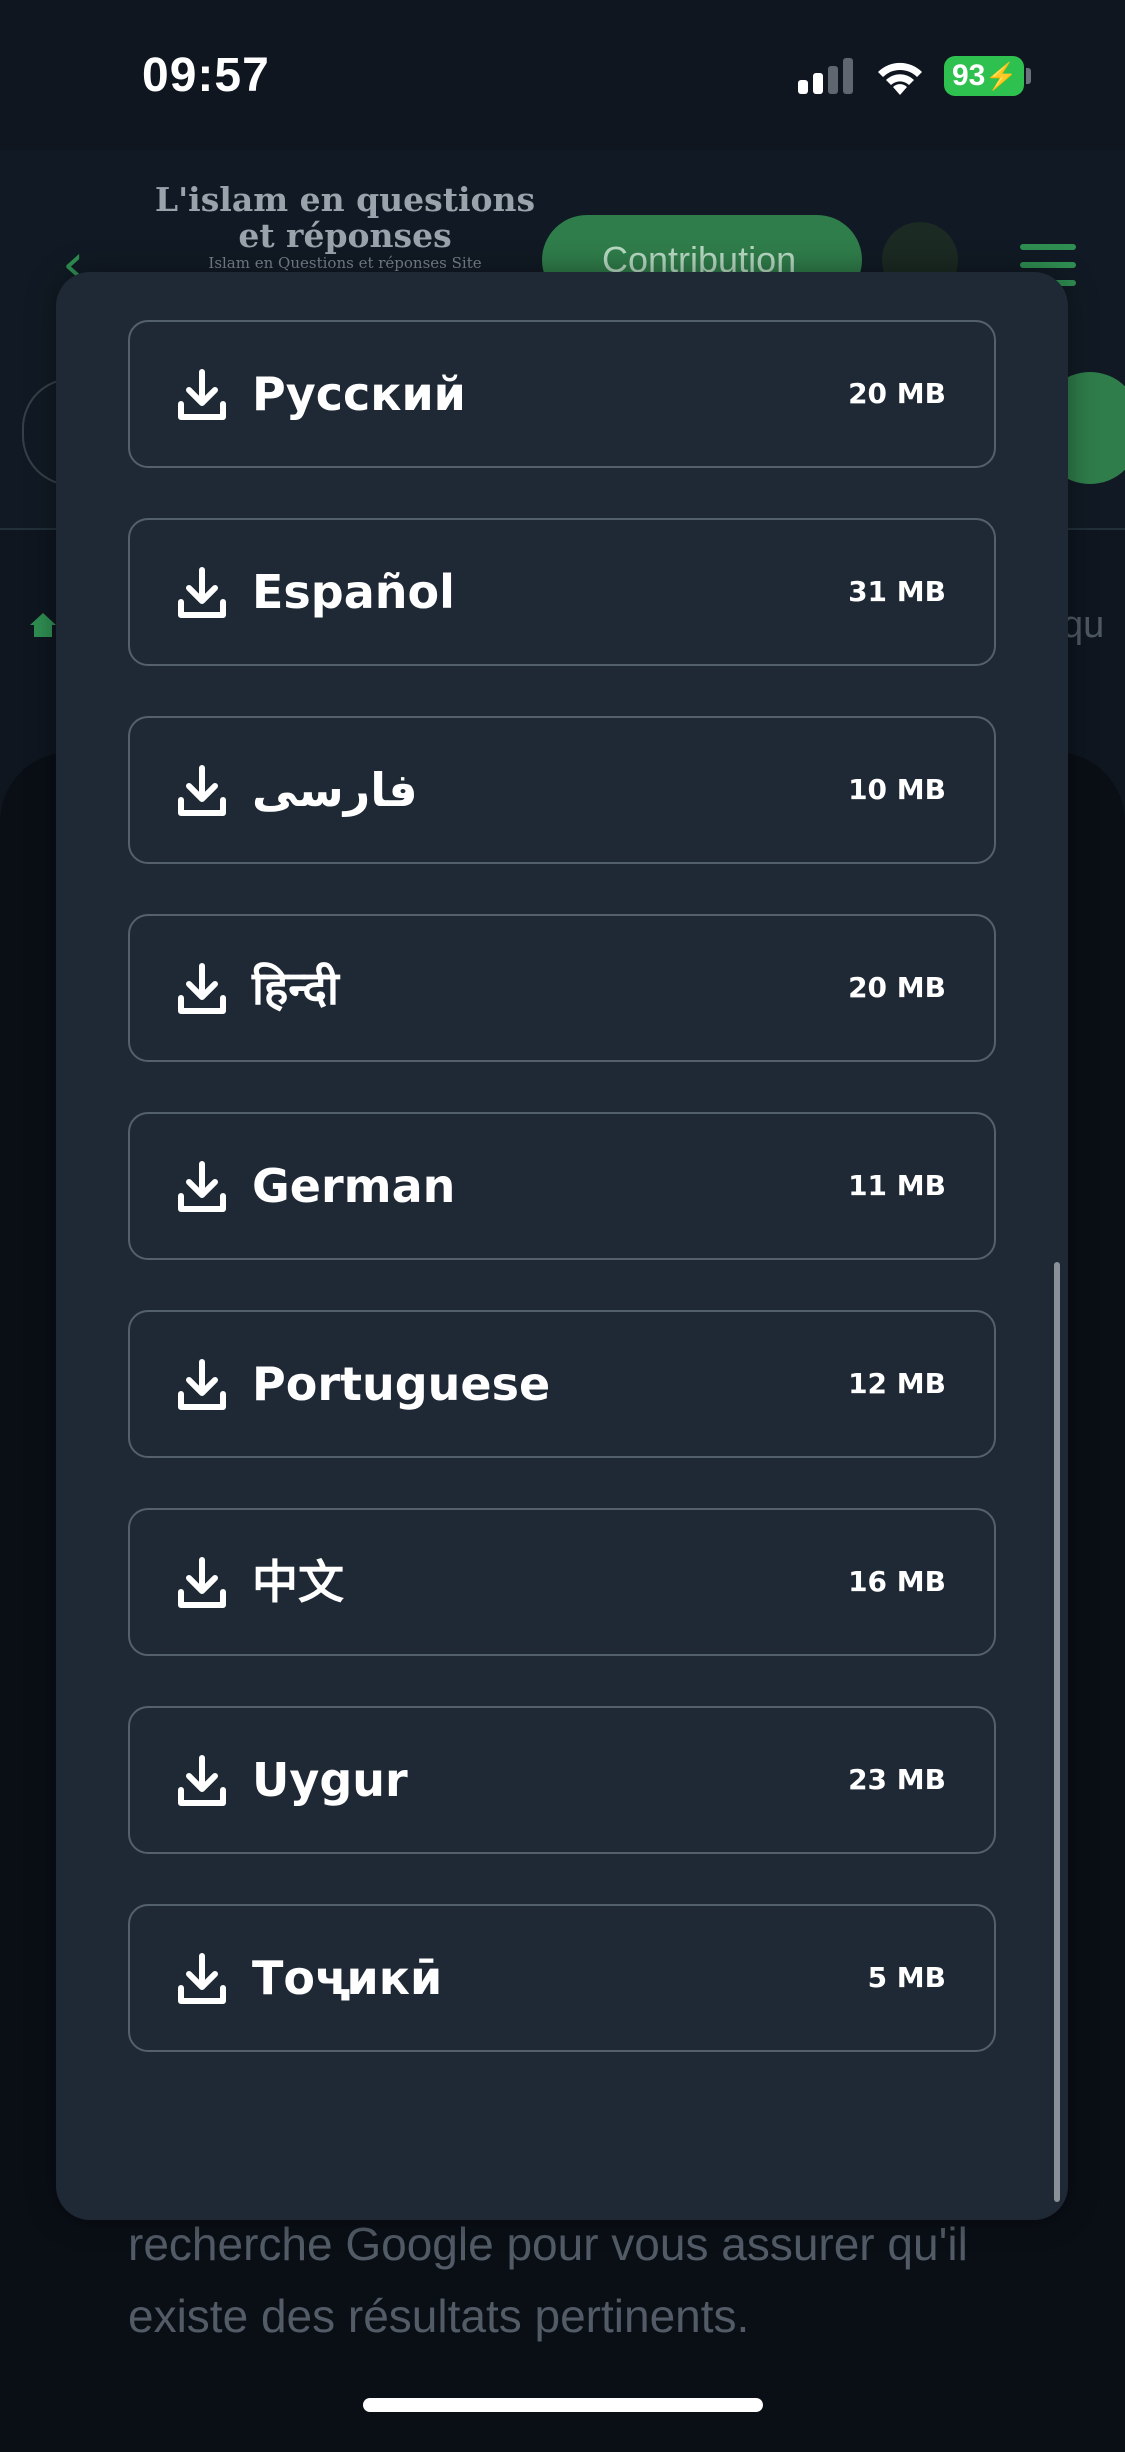 This screenshot has height=2452, width=1125. What do you see at coordinates (345, 217) in the screenshot?
I see `site-logo-title: L'islam en questions et réponses` at bounding box center [345, 217].